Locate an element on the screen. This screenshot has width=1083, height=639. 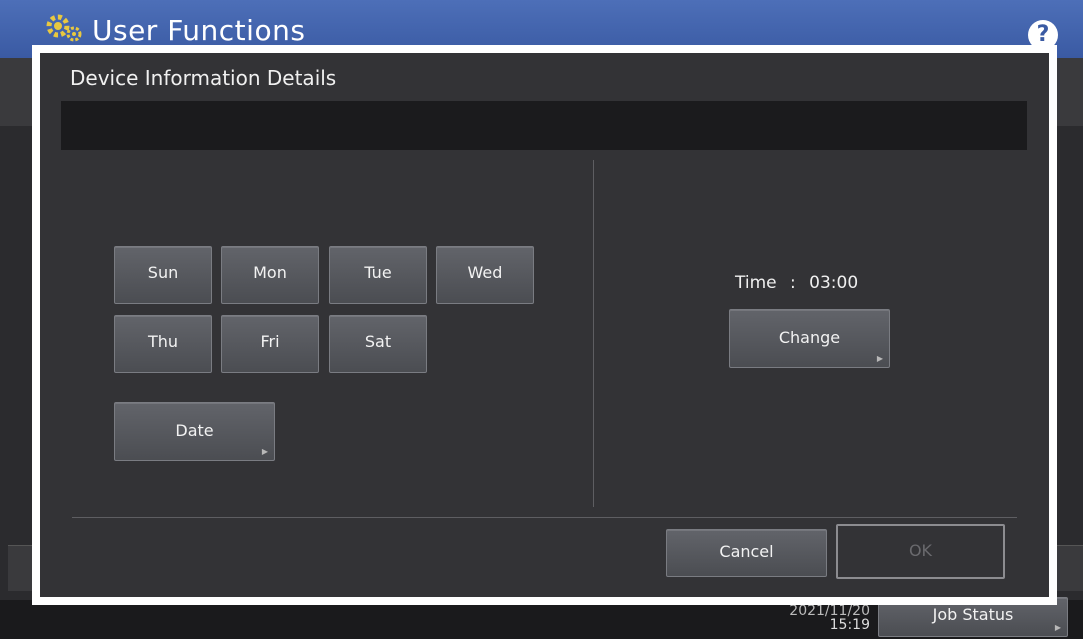
time-value: 03:00 is located at coordinates (834, 283).